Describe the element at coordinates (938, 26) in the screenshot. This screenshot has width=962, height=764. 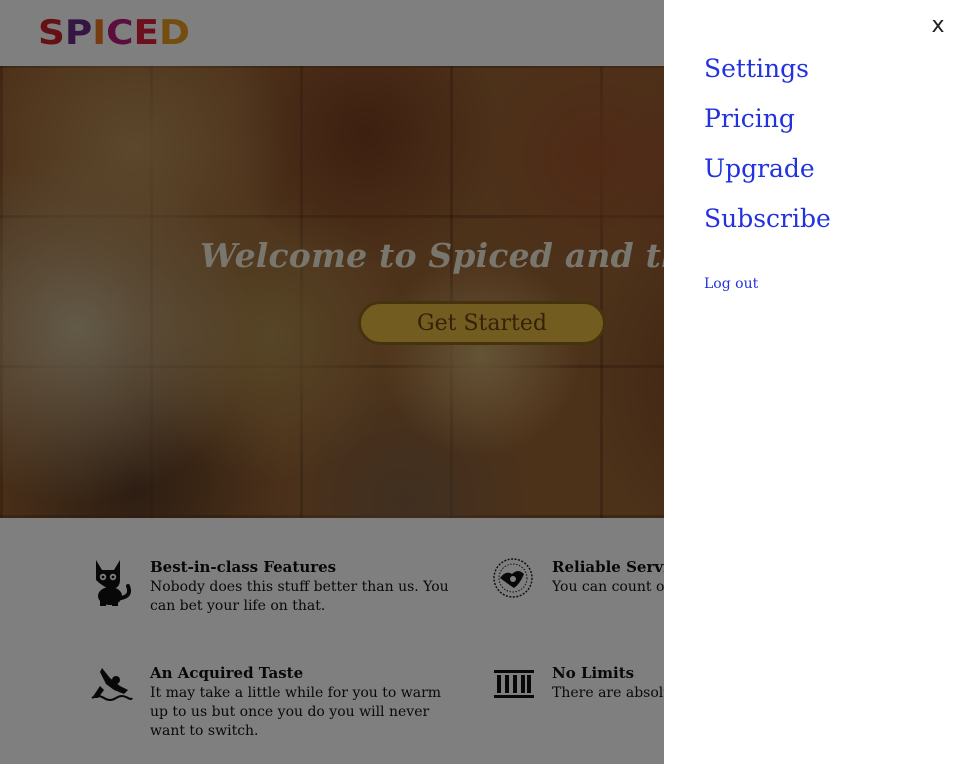
I see `close-drawer-button: x` at that location.